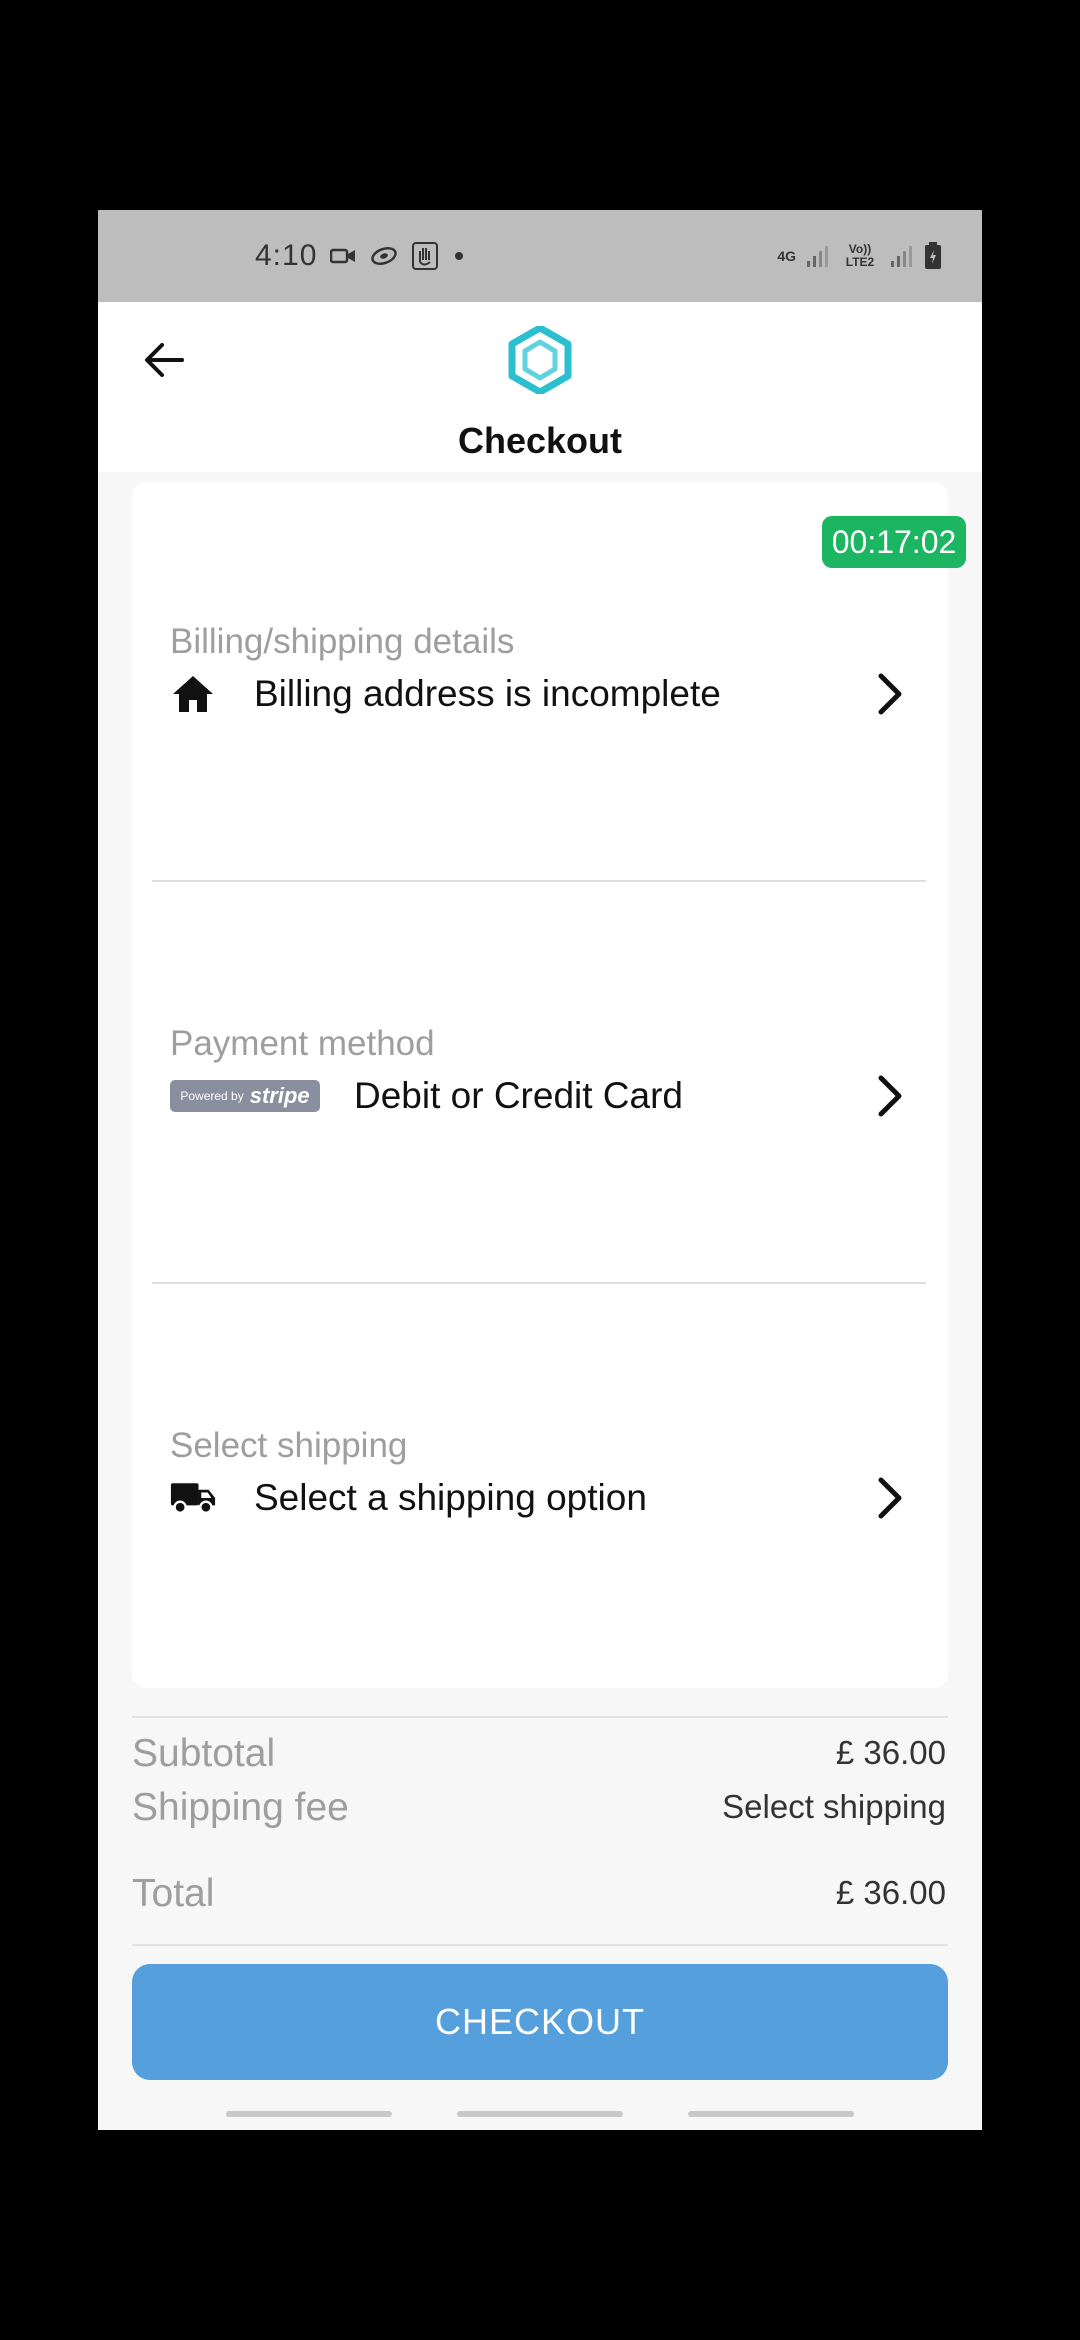  Describe the element at coordinates (302, 1043) in the screenshot. I see `payment-section-label: Payment method` at that location.